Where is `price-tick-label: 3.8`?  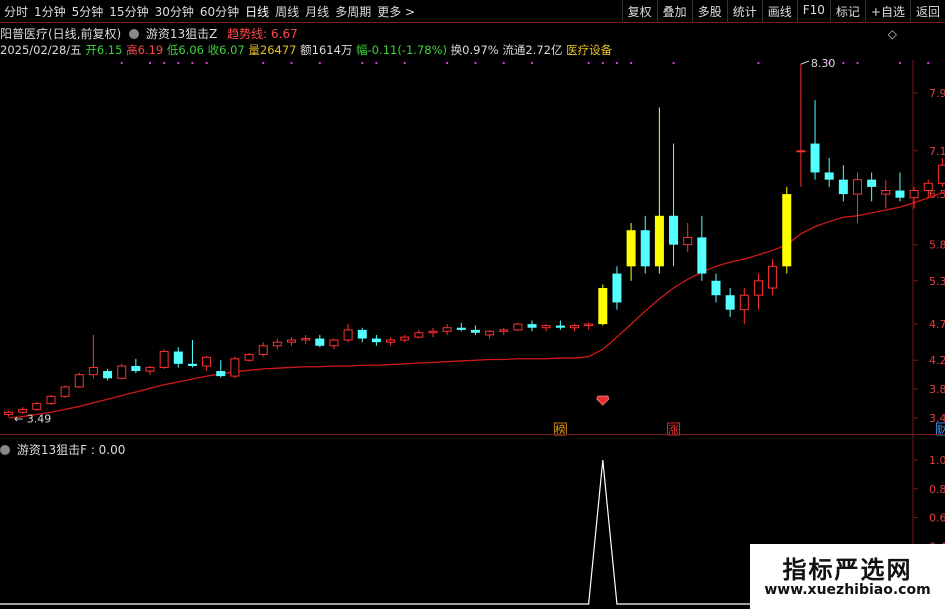 price-tick-label: 3.8 is located at coordinates (937, 389).